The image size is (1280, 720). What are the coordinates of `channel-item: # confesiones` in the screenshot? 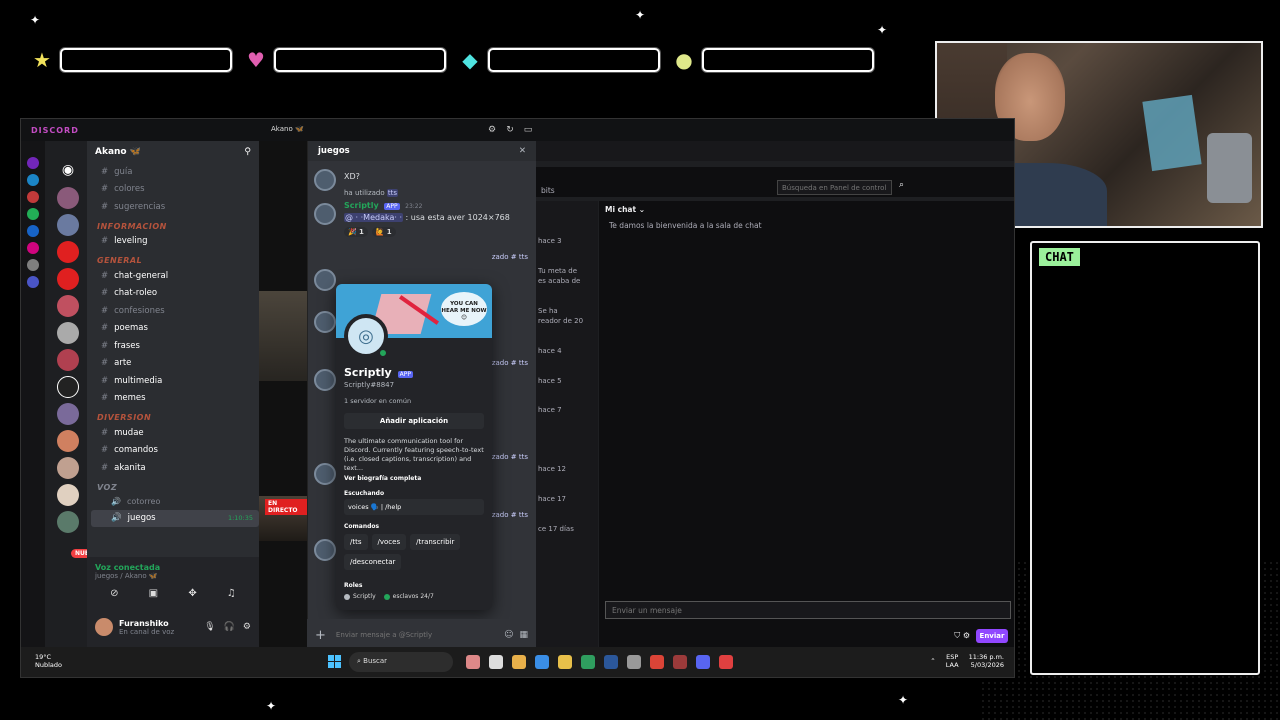 It's located at (175, 311).